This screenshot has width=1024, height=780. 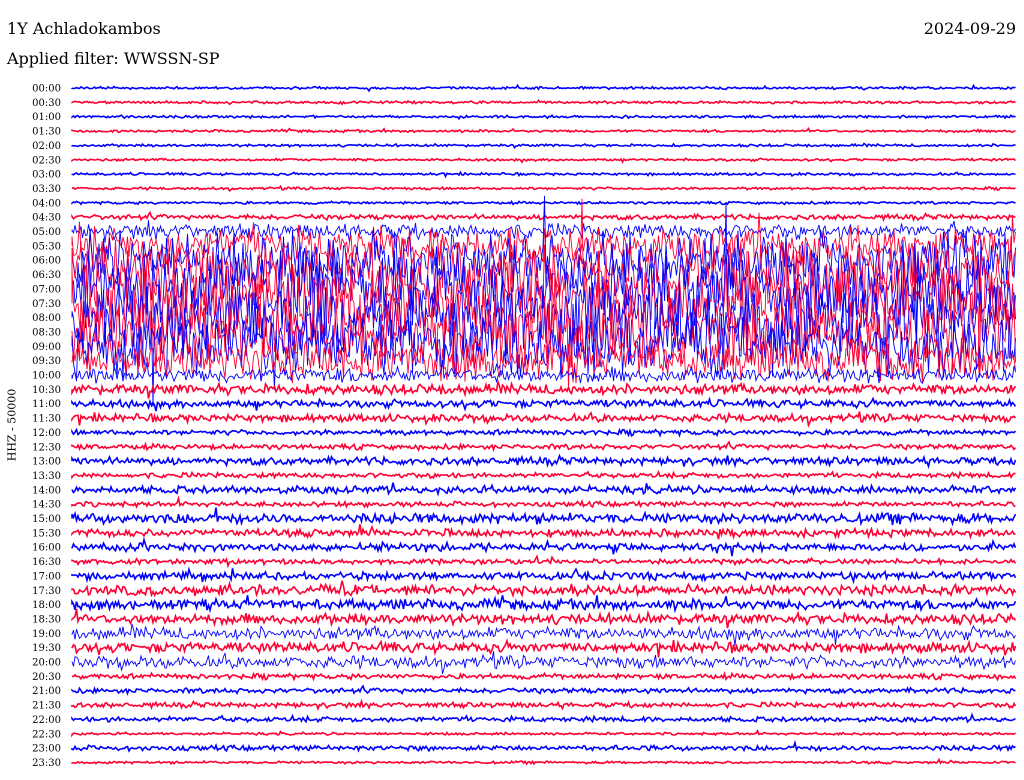 What do you see at coordinates (46, 289) in the screenshot?
I see `tick-label-0700: 07:00` at bounding box center [46, 289].